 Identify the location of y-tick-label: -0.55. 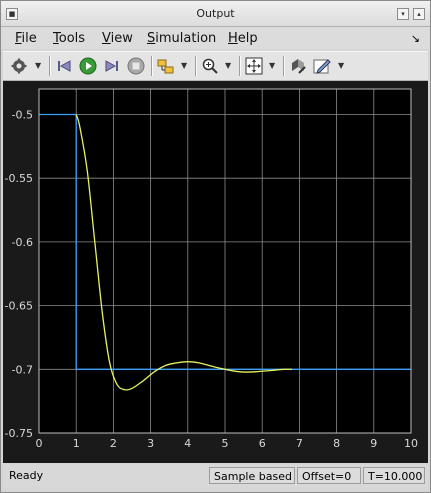
(19, 178).